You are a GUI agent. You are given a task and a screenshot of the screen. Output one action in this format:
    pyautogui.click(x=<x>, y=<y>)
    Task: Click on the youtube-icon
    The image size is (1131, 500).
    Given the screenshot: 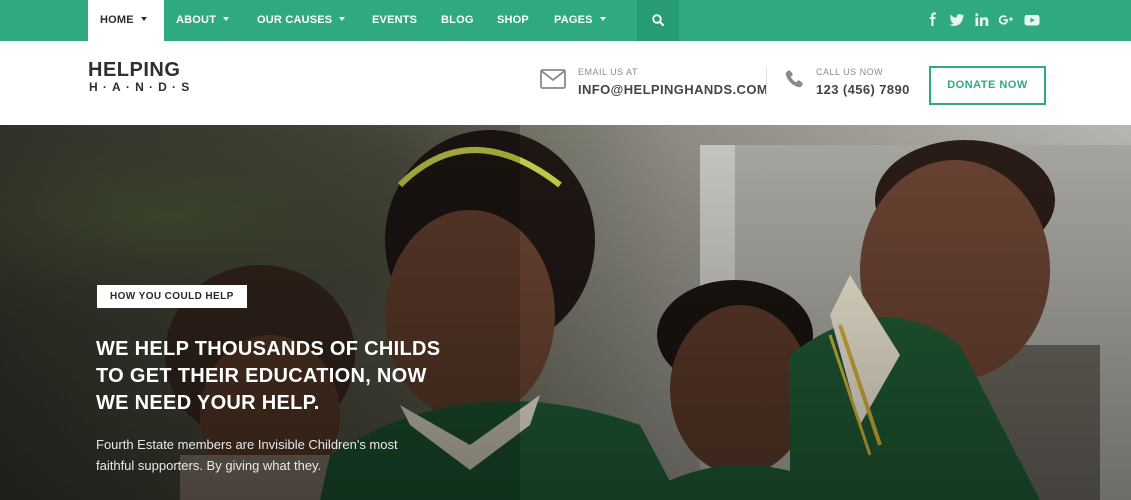 What is the action you would take?
    pyautogui.click(x=1032, y=20)
    